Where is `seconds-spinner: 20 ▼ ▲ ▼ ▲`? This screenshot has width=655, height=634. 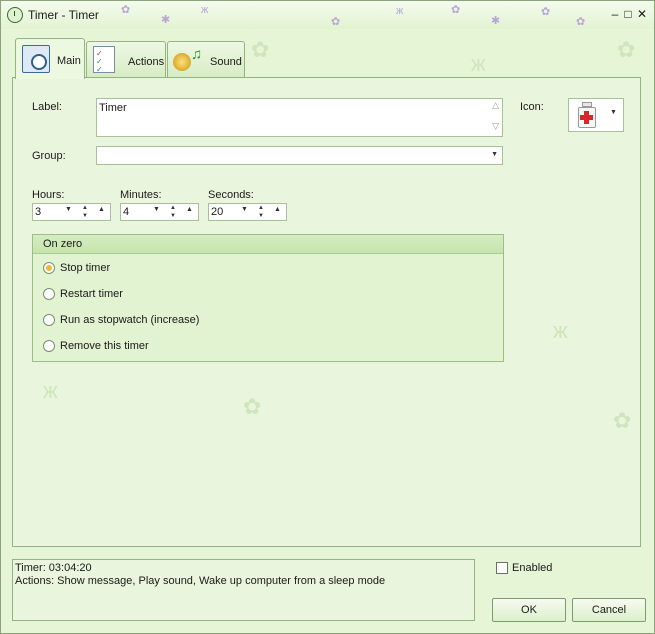
seconds-spinner: 20 ▼ ▲ ▼ ▲ is located at coordinates (247, 212).